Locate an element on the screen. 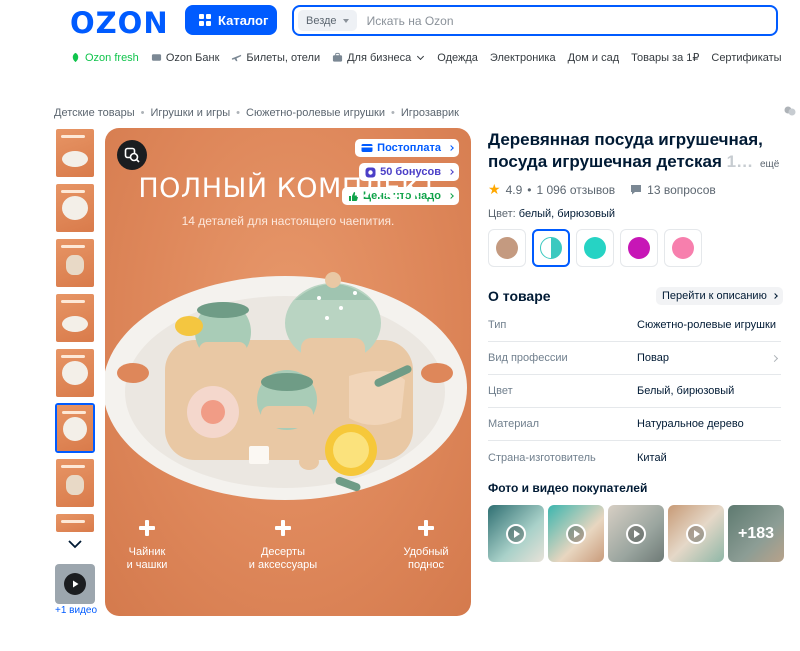 The width and height of the screenshot is (800, 651). image-feature: Удобный поднос is located at coordinates (421, 546).